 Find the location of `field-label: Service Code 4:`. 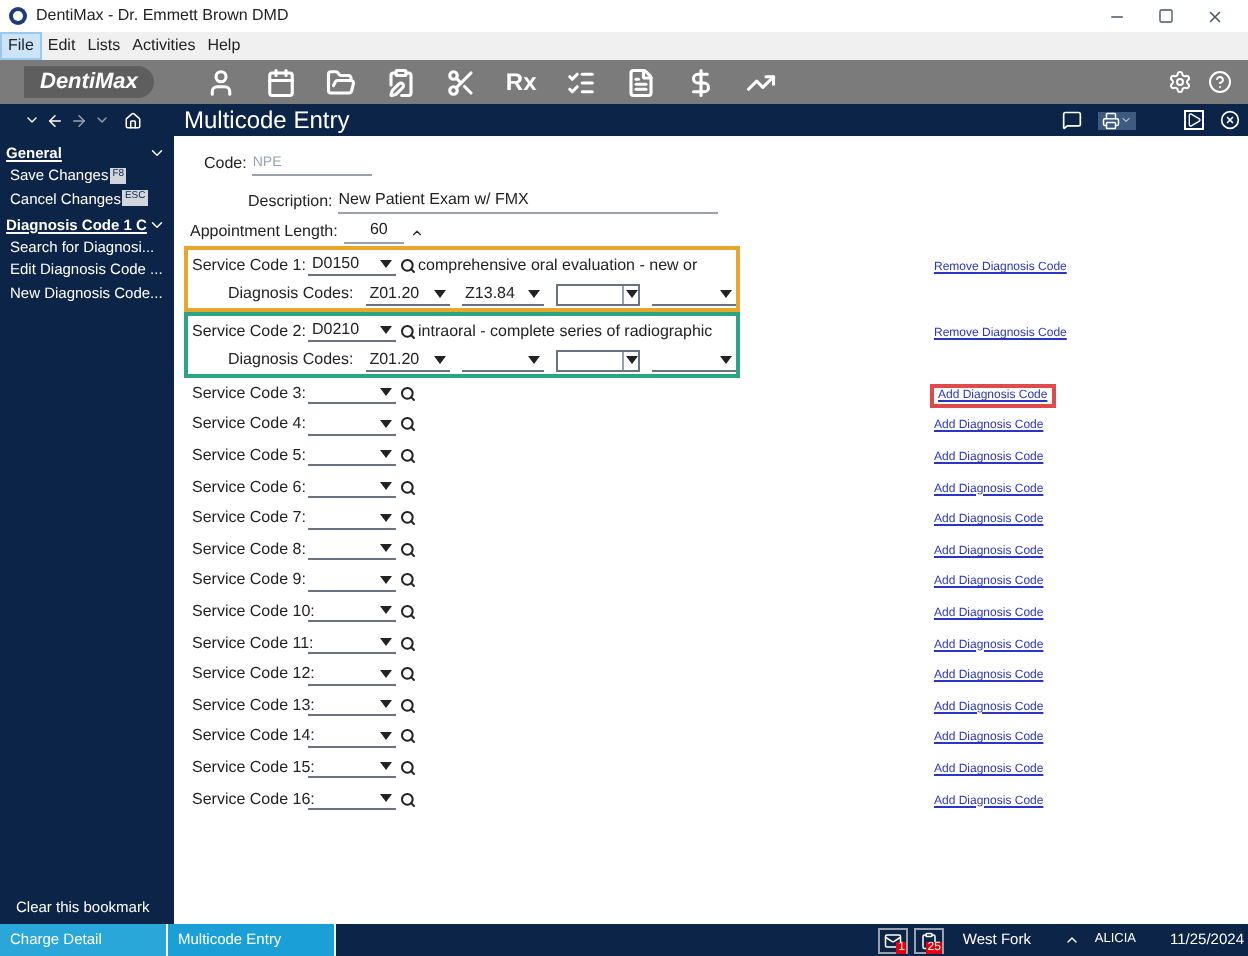

field-label: Service Code 4: is located at coordinates (250, 424).